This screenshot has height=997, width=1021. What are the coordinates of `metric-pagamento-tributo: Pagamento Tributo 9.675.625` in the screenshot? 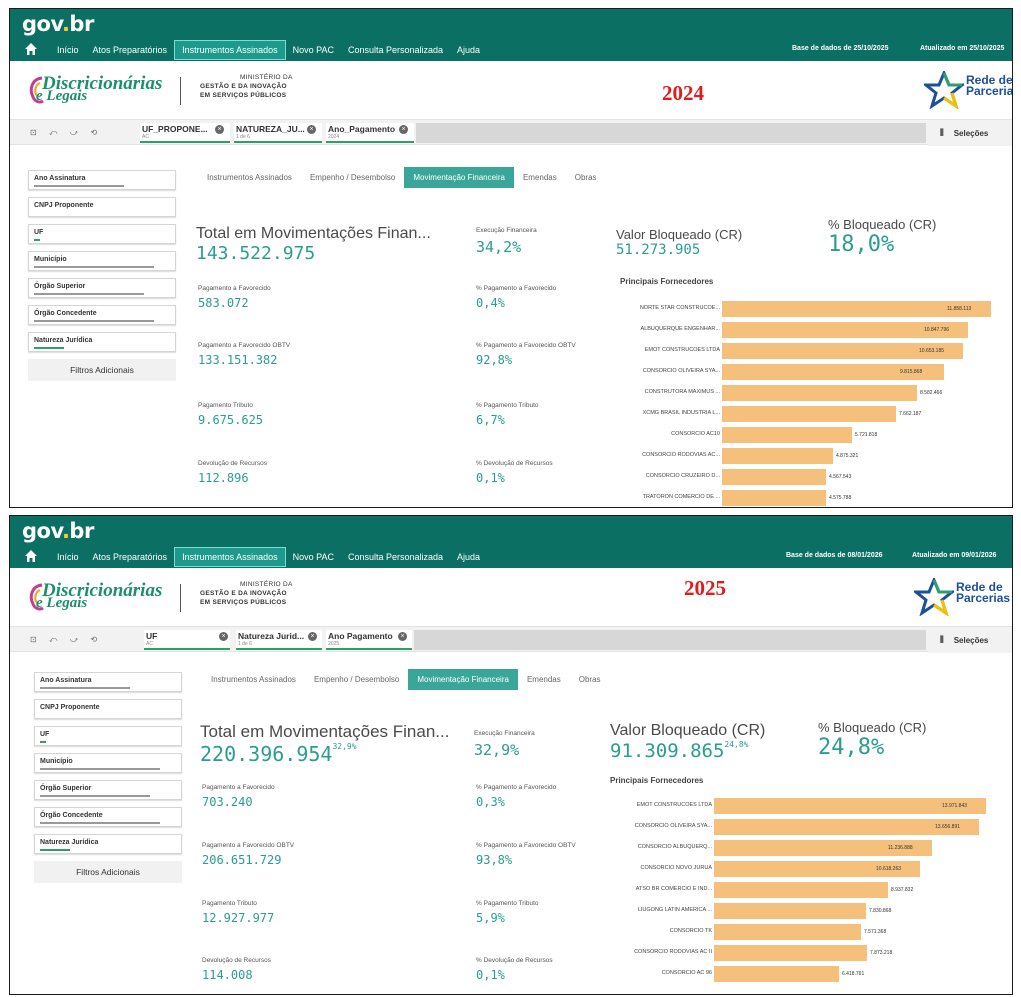 It's located at (231, 414).